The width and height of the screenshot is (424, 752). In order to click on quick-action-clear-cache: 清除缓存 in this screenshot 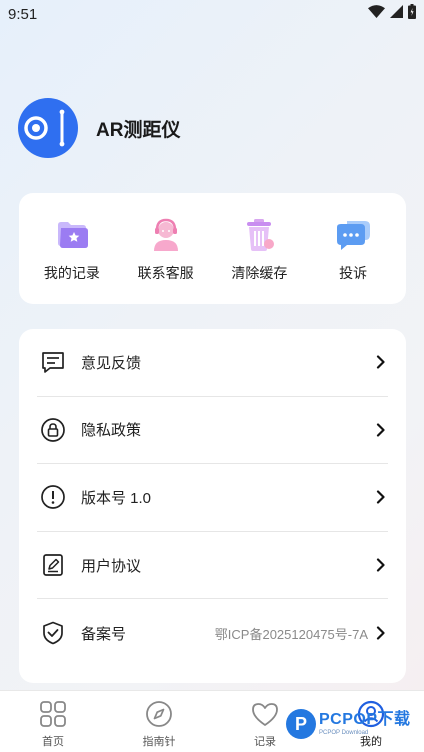, I will do `click(259, 249)`.